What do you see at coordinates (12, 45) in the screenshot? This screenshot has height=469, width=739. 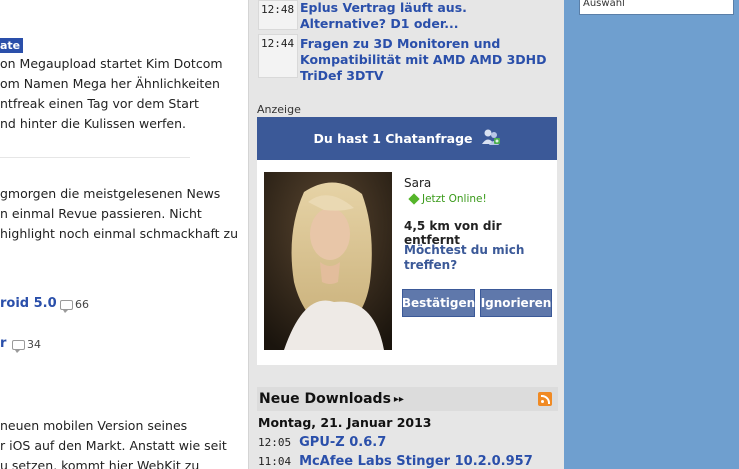 I see `category-badge: ate` at bounding box center [12, 45].